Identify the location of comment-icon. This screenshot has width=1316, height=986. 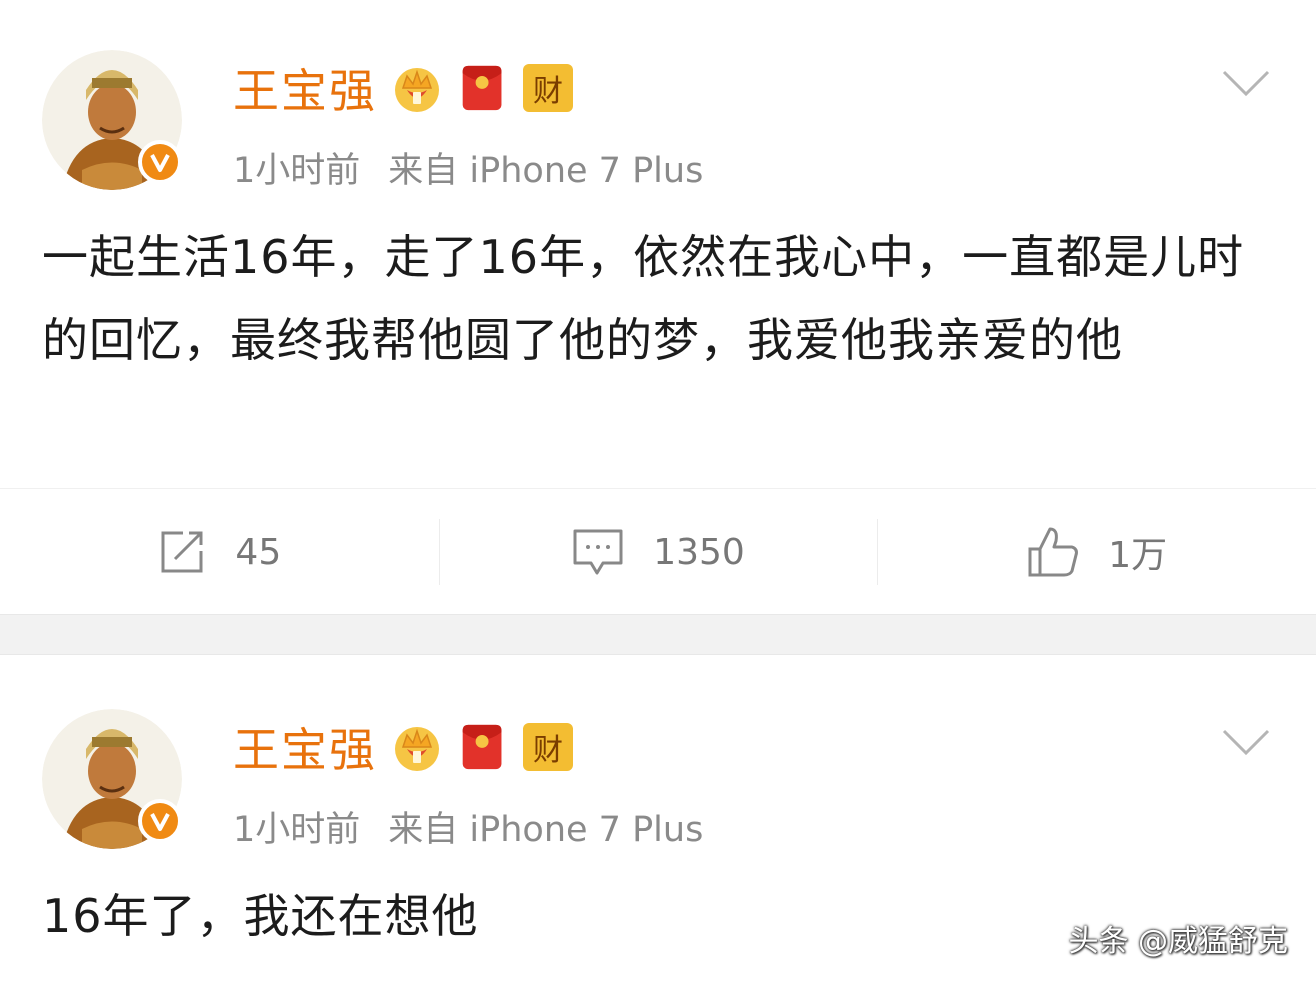
(598, 552).